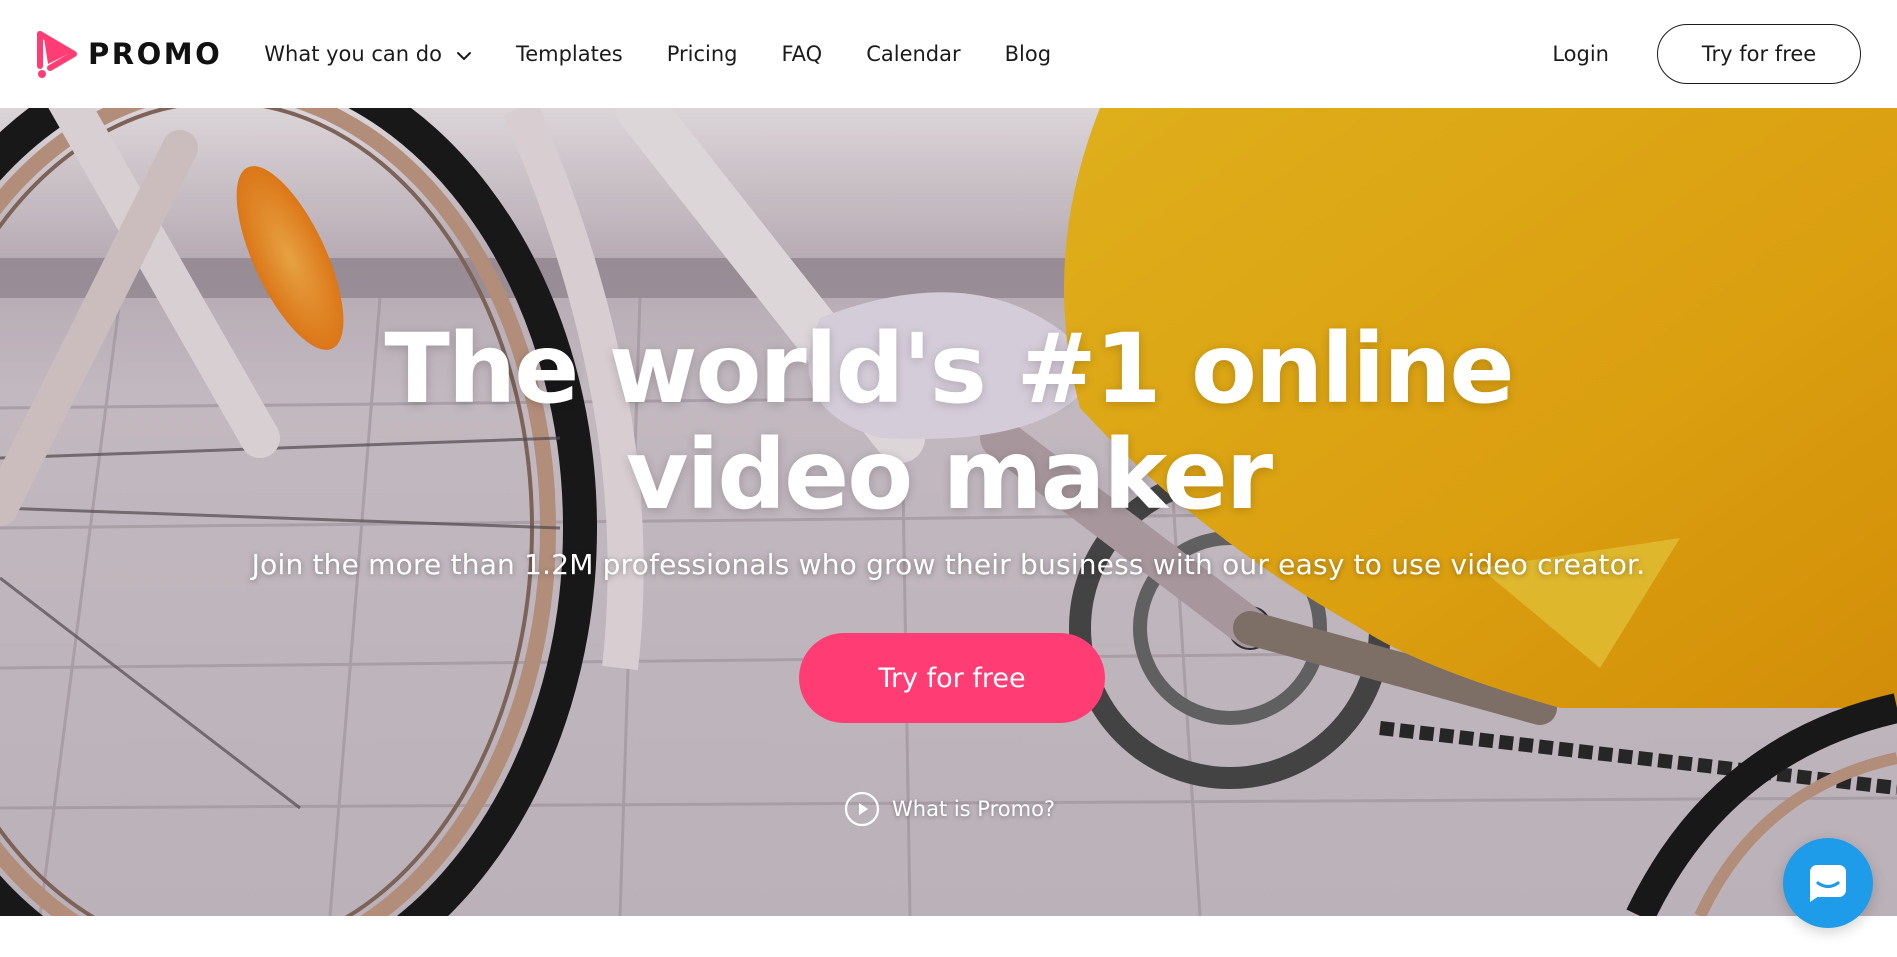 This screenshot has width=1897, height=957. I want to click on brand-name: PROMO, so click(155, 54).